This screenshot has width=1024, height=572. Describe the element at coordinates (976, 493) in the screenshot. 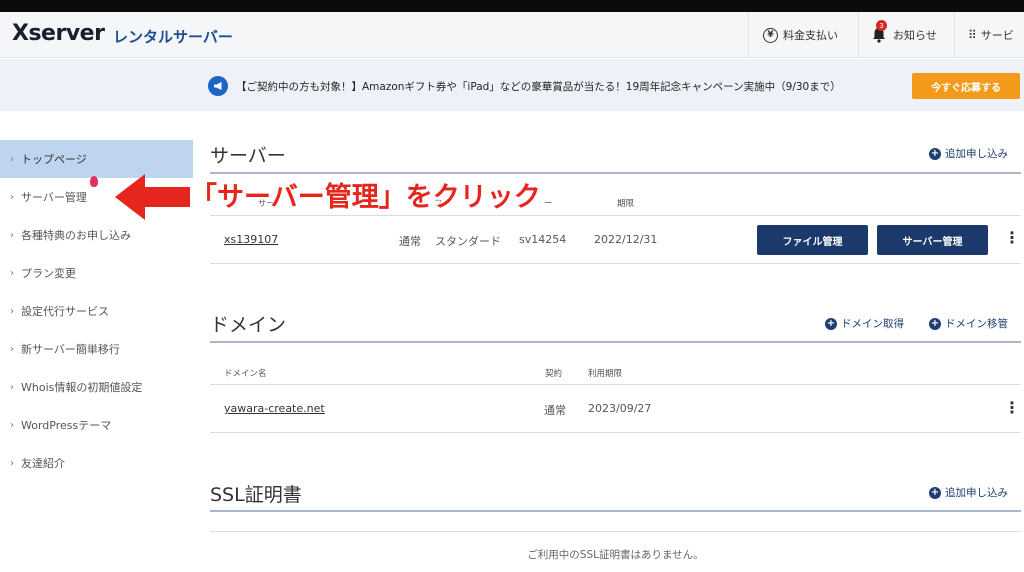

I see `ssl-add-label: 追加申し込み` at that location.